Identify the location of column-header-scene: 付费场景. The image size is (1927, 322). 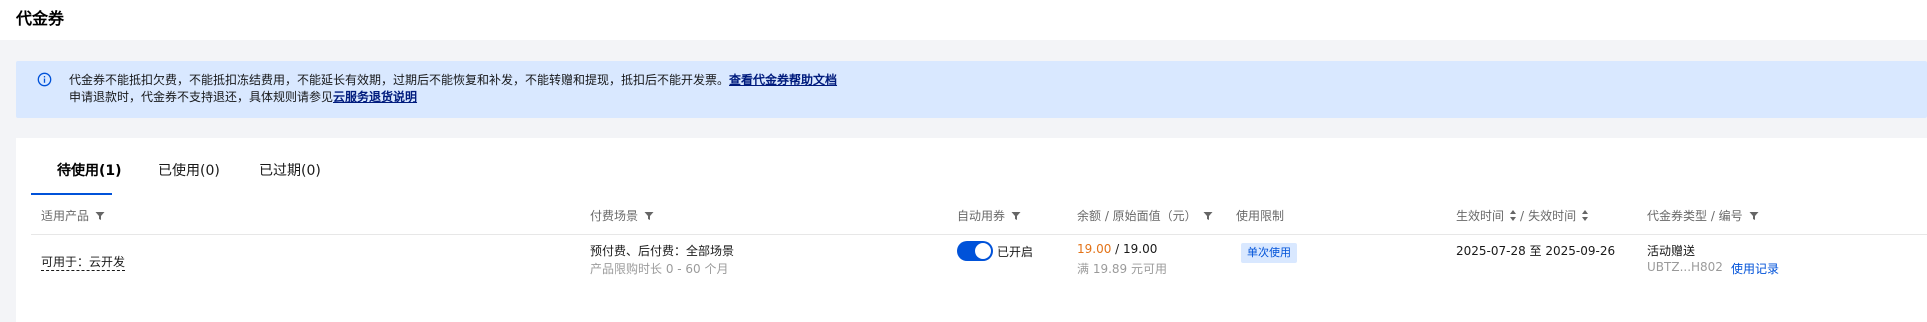
(622, 215).